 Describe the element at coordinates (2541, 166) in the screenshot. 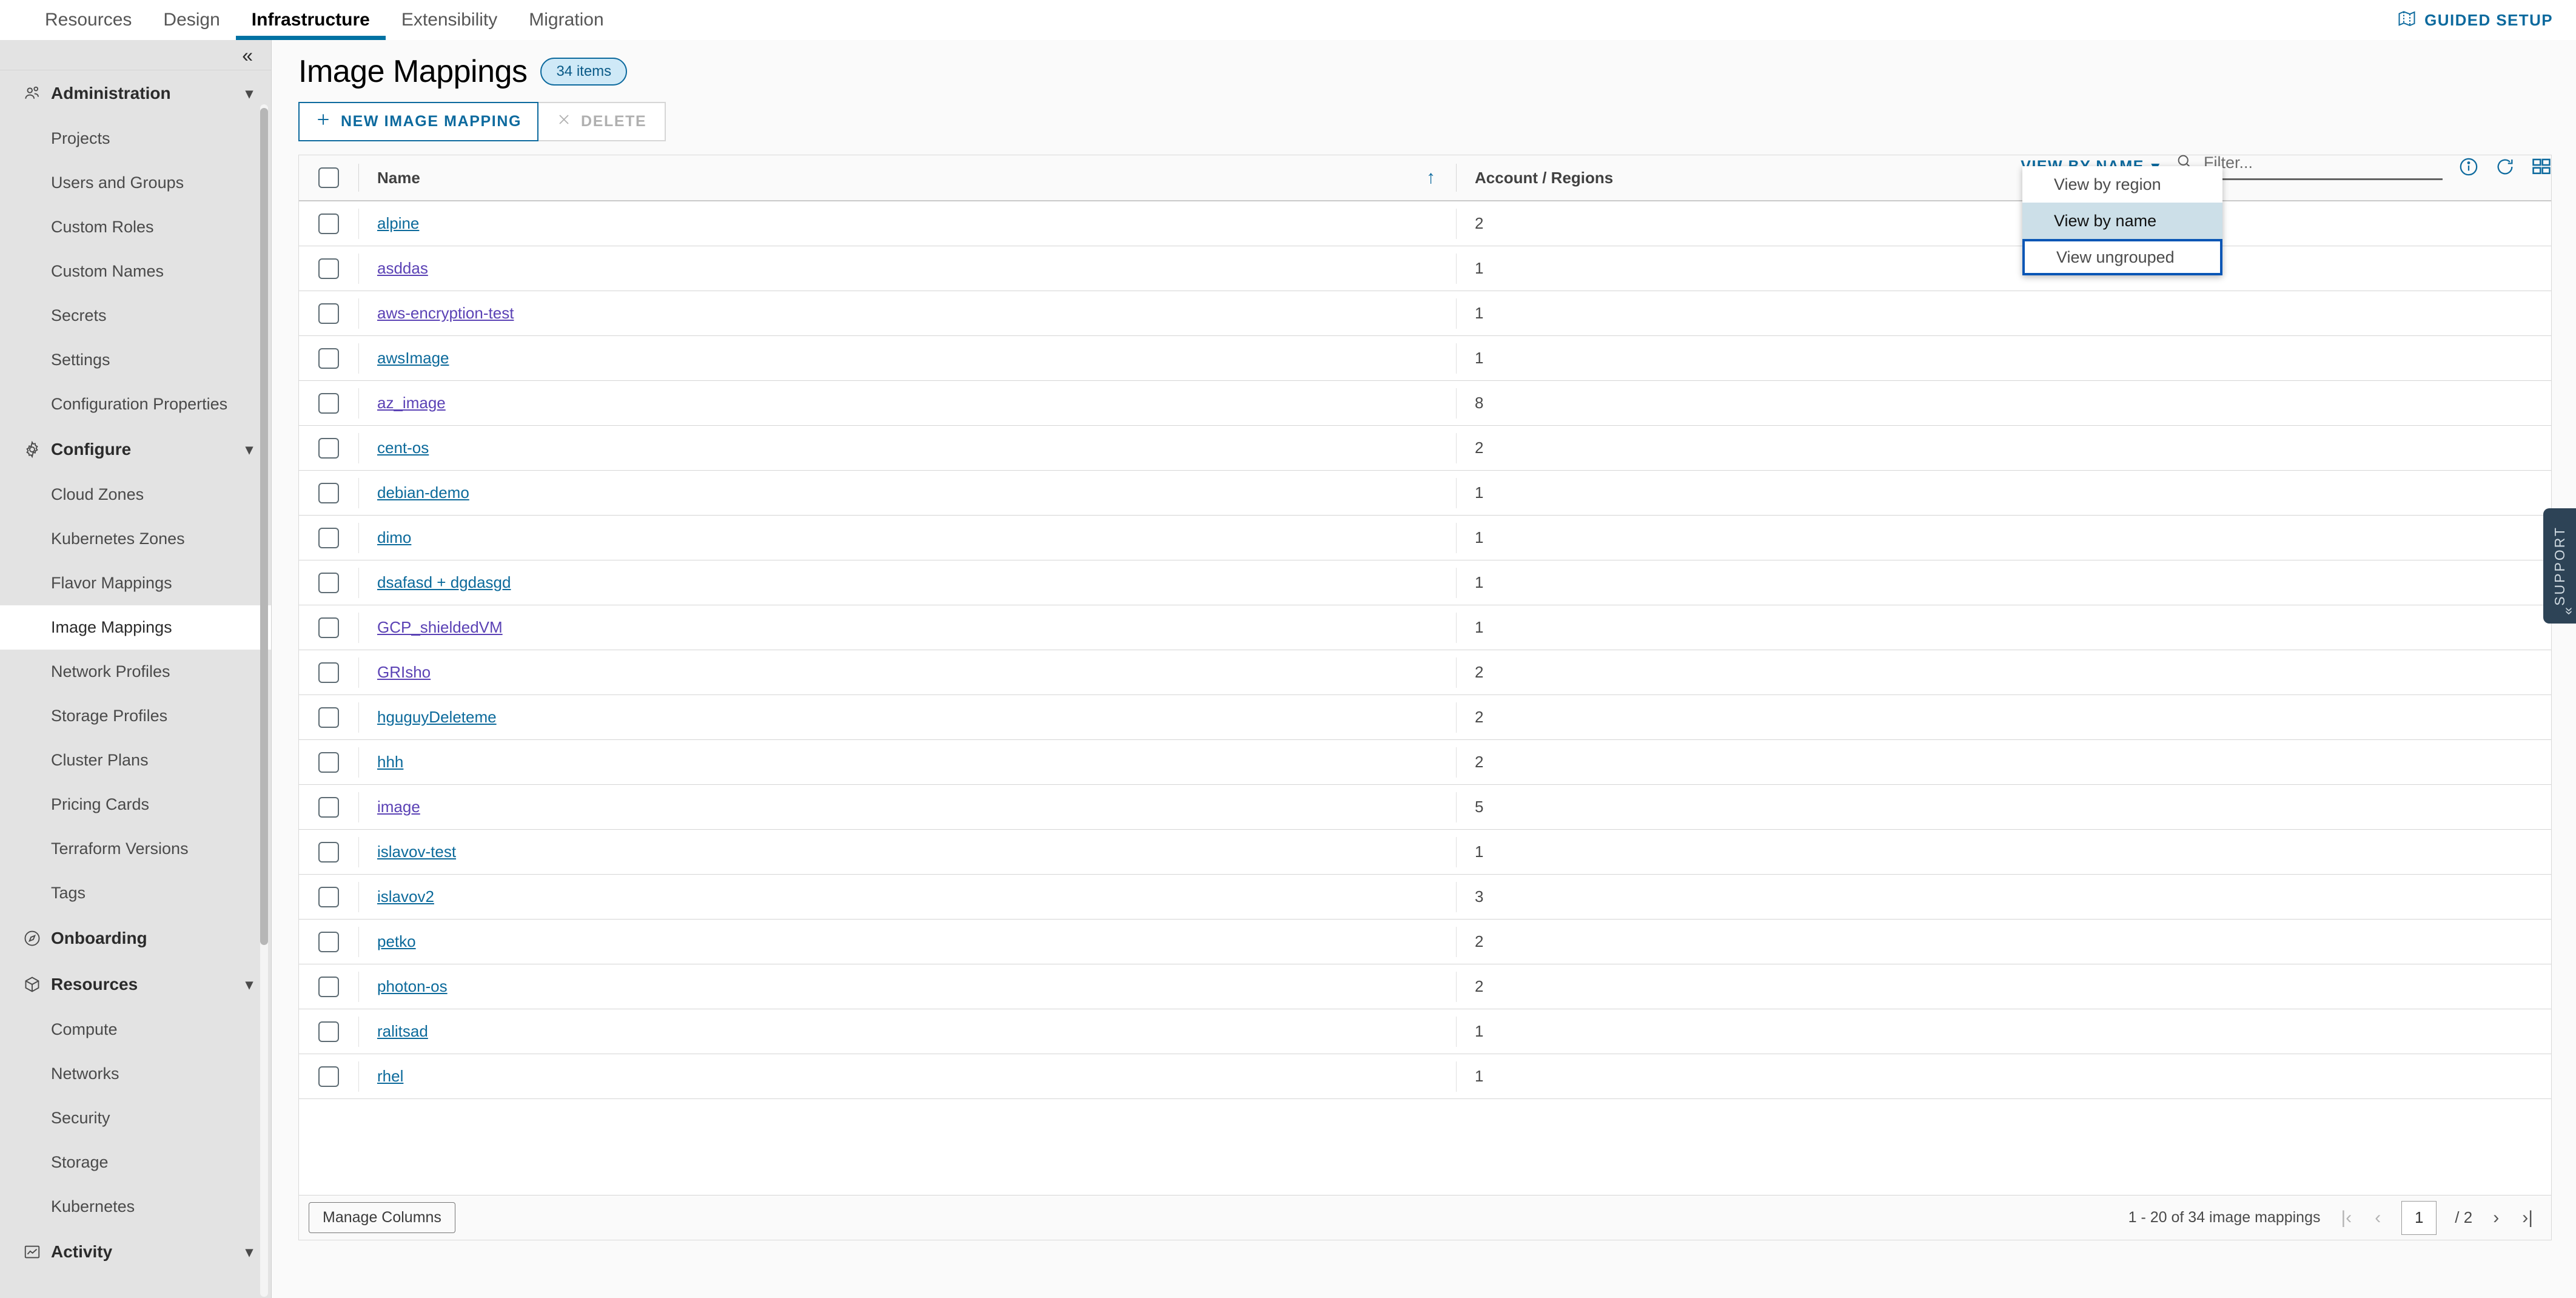

I see `grid-view-icon` at that location.